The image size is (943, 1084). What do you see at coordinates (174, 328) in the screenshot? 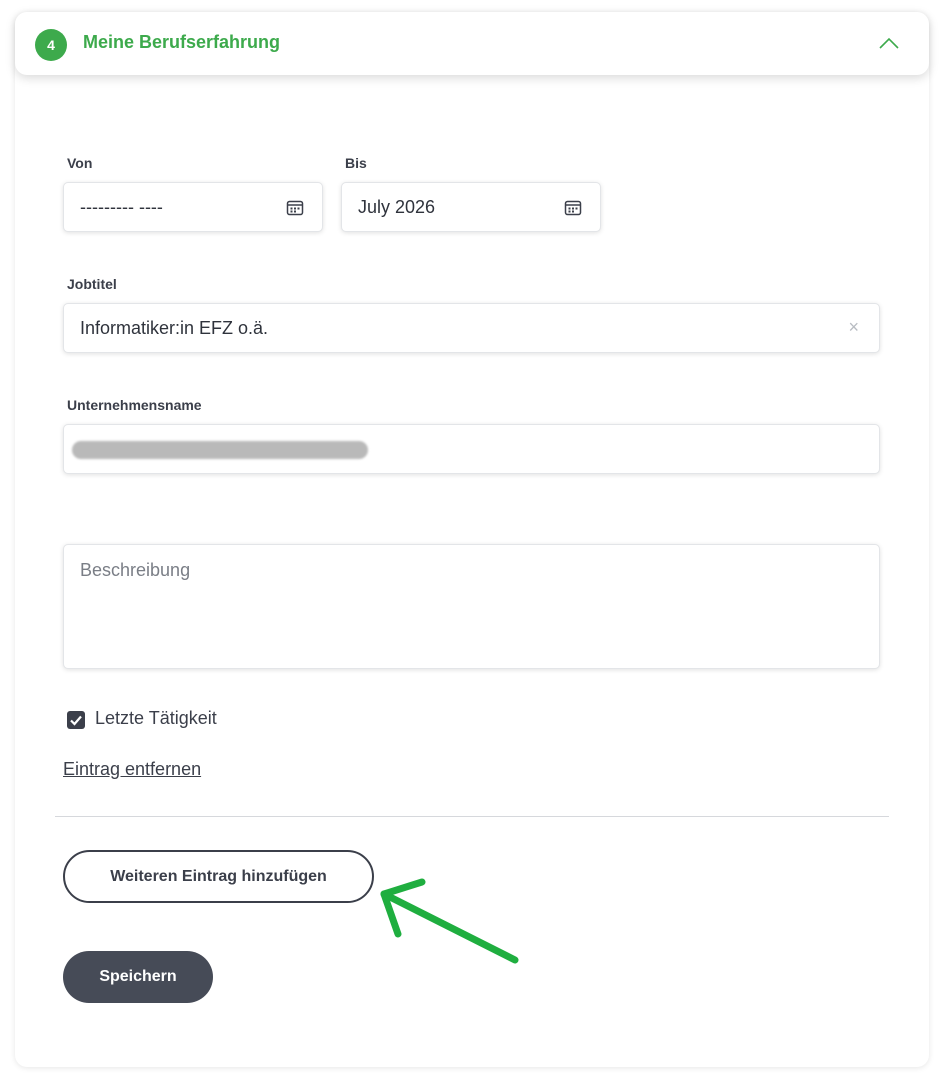
I see `job-title-value: Informatiker:in EFZ o.ä.` at bounding box center [174, 328].